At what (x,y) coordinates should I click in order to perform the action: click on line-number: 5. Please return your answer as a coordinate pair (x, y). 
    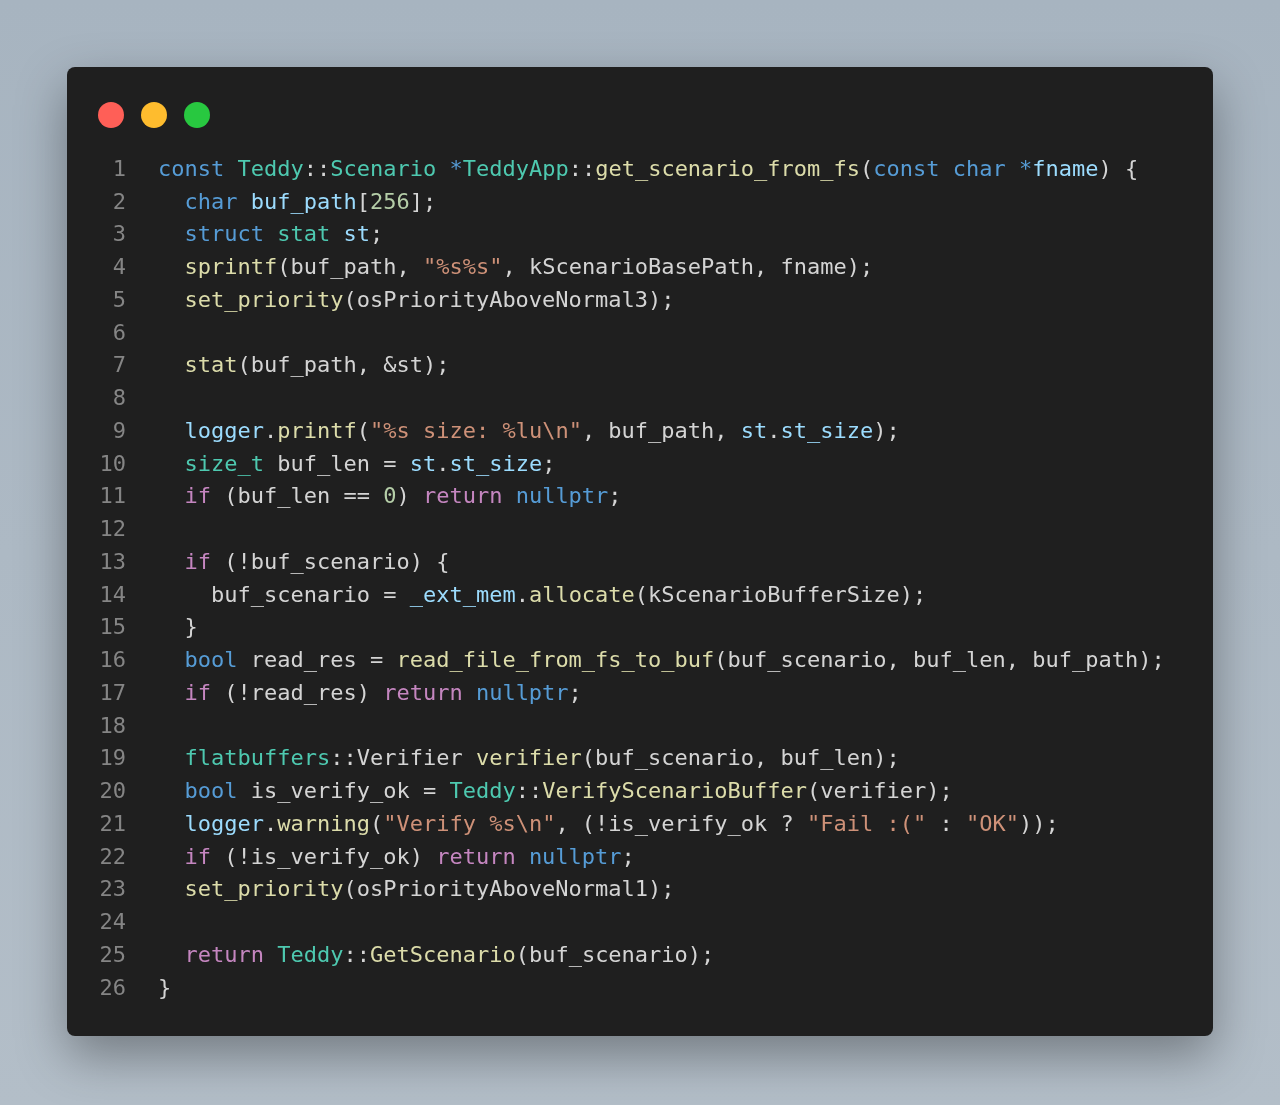
    Looking at the image, I should click on (118, 299).